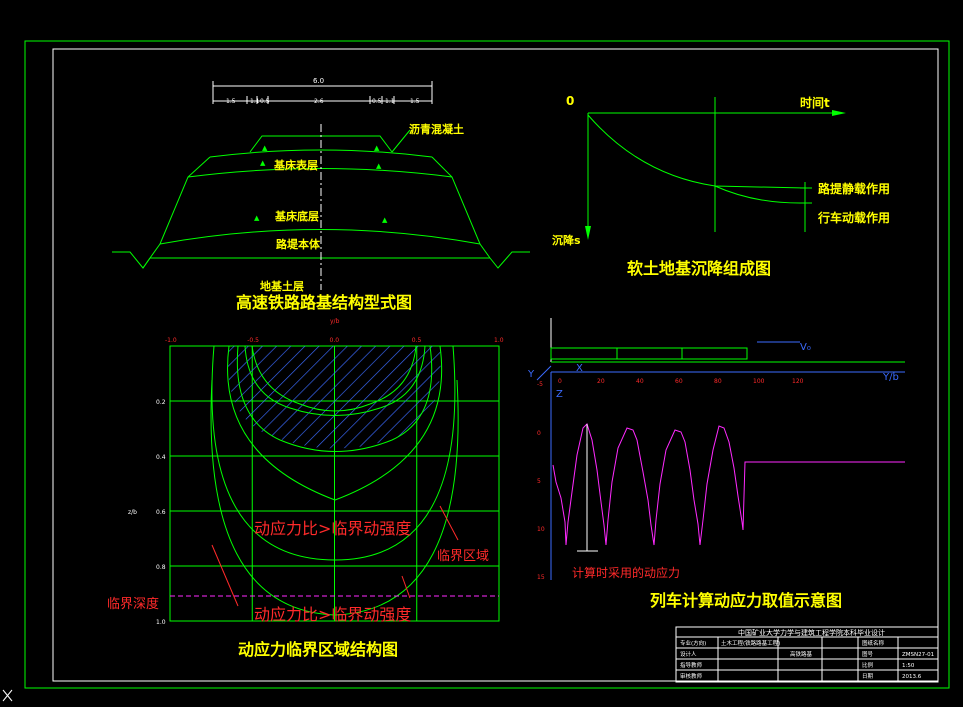 Image resolution: width=963 pixels, height=707 pixels. Describe the element at coordinates (801, 654) in the screenshot. I see `svg-text: 高铁路基` at that location.